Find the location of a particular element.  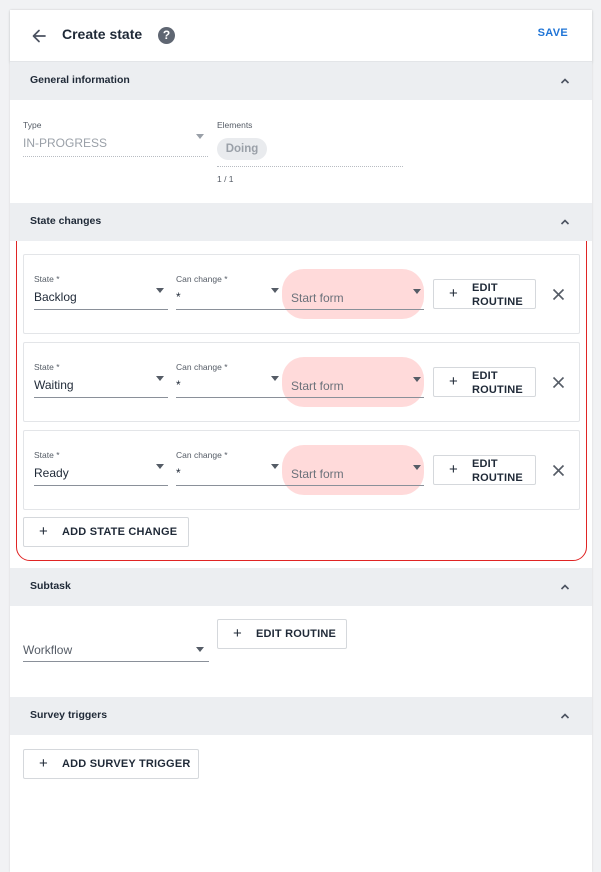

state-select: Waiting is located at coordinates (54, 385).